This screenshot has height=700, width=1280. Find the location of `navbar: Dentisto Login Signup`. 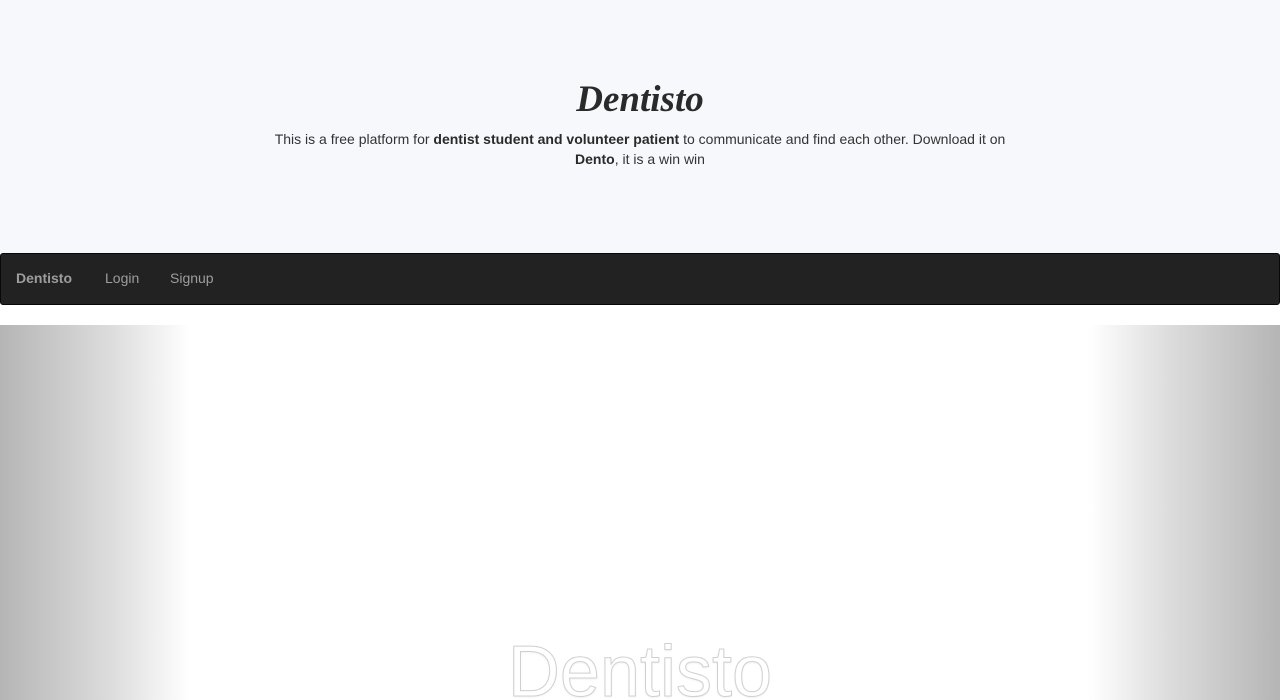

navbar: Dentisto Login Signup is located at coordinates (640, 279).